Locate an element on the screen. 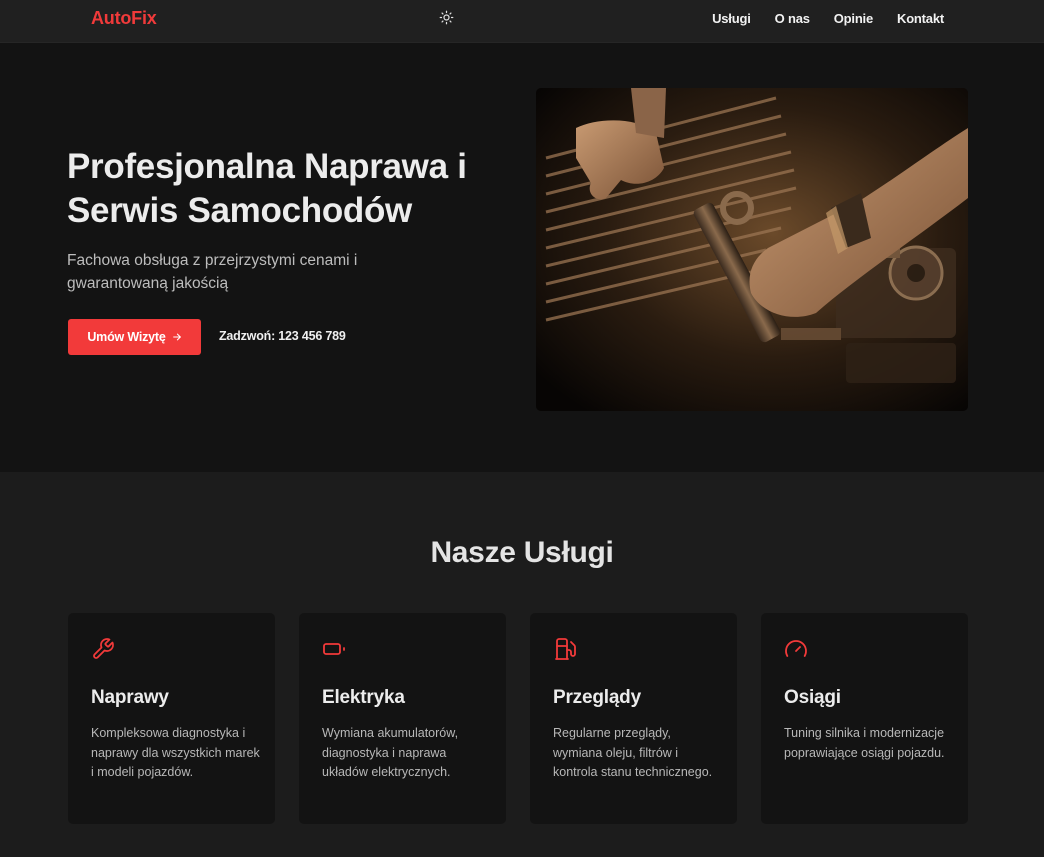  service-title: Osiągi is located at coordinates (812, 697).